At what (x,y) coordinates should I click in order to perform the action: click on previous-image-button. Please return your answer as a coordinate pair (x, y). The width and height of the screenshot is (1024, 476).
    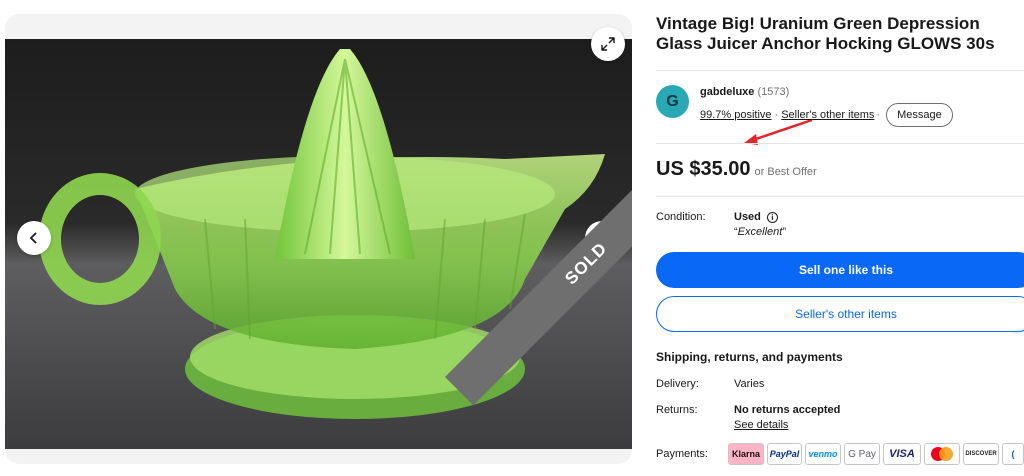
    Looking at the image, I should click on (34, 238).